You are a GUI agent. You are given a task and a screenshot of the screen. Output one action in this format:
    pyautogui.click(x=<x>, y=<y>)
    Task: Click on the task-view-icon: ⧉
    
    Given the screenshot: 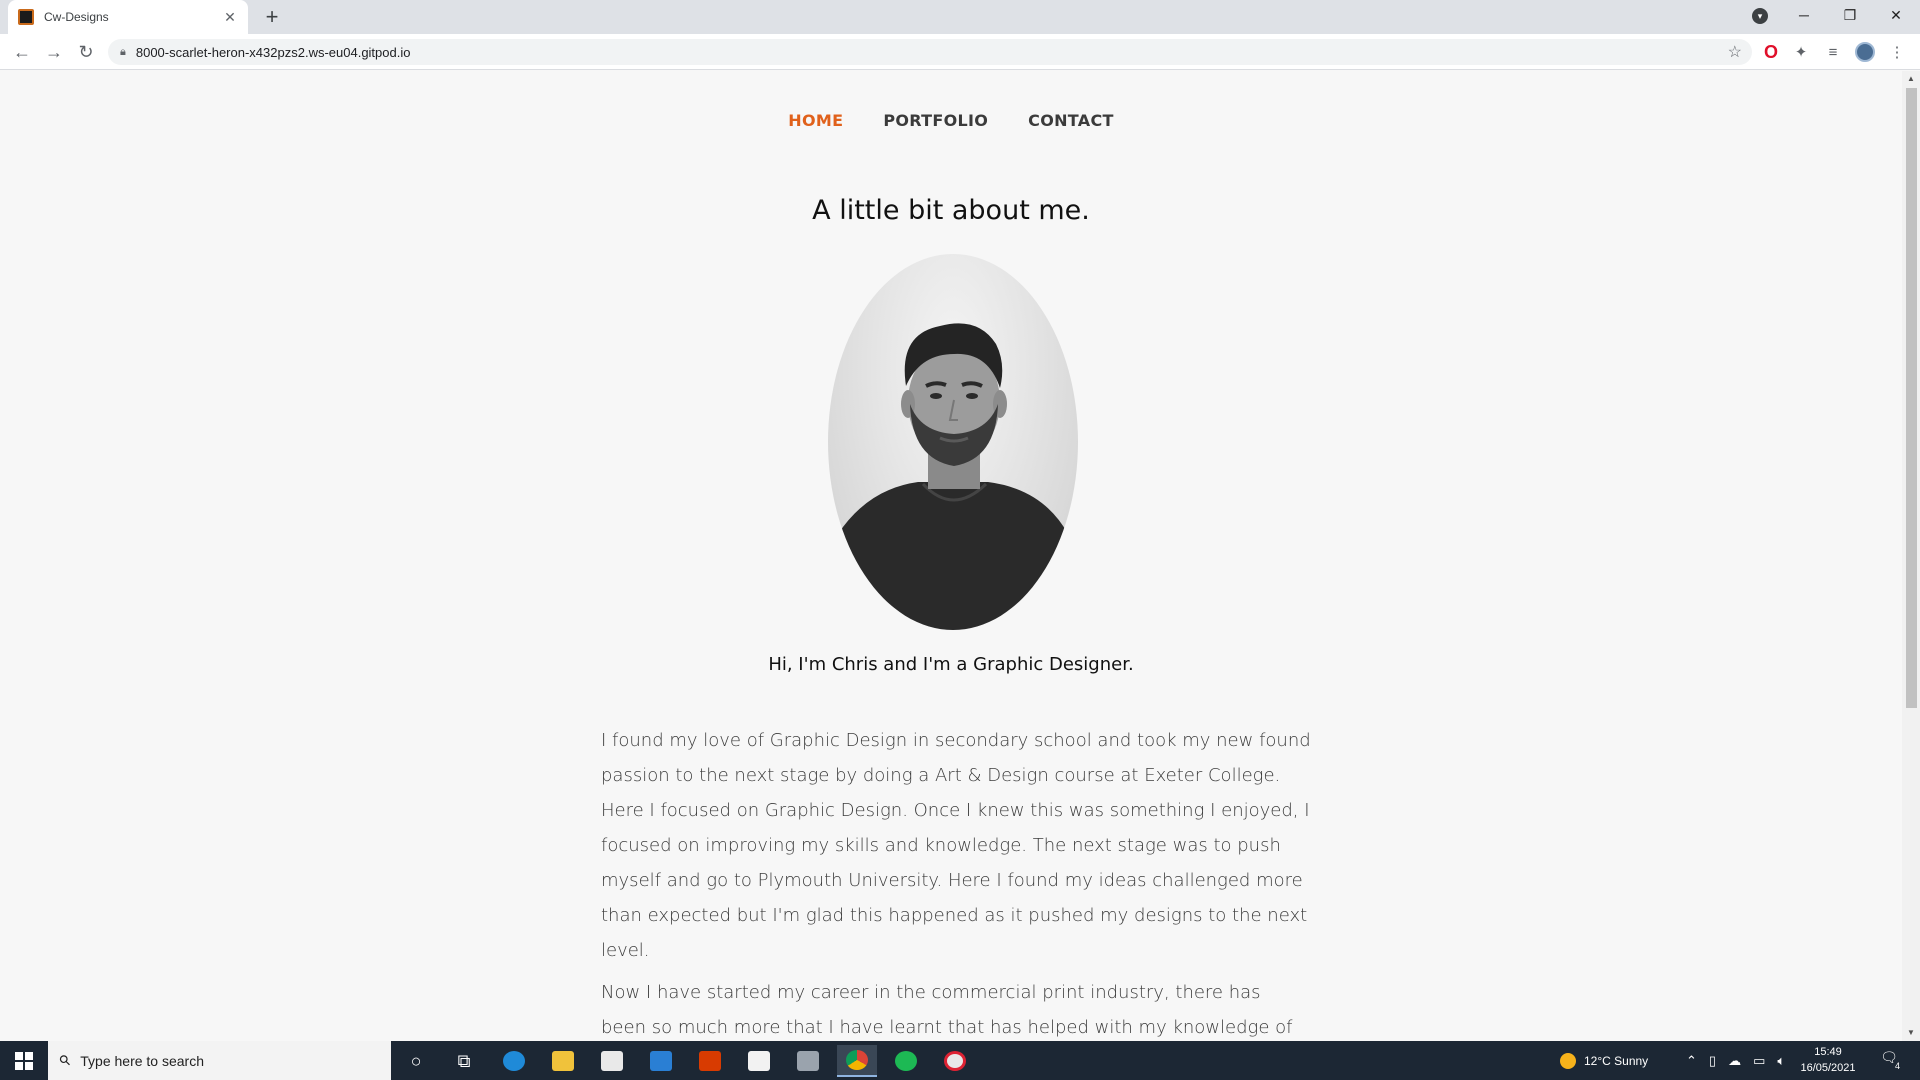 What is the action you would take?
    pyautogui.click(x=464, y=1061)
    